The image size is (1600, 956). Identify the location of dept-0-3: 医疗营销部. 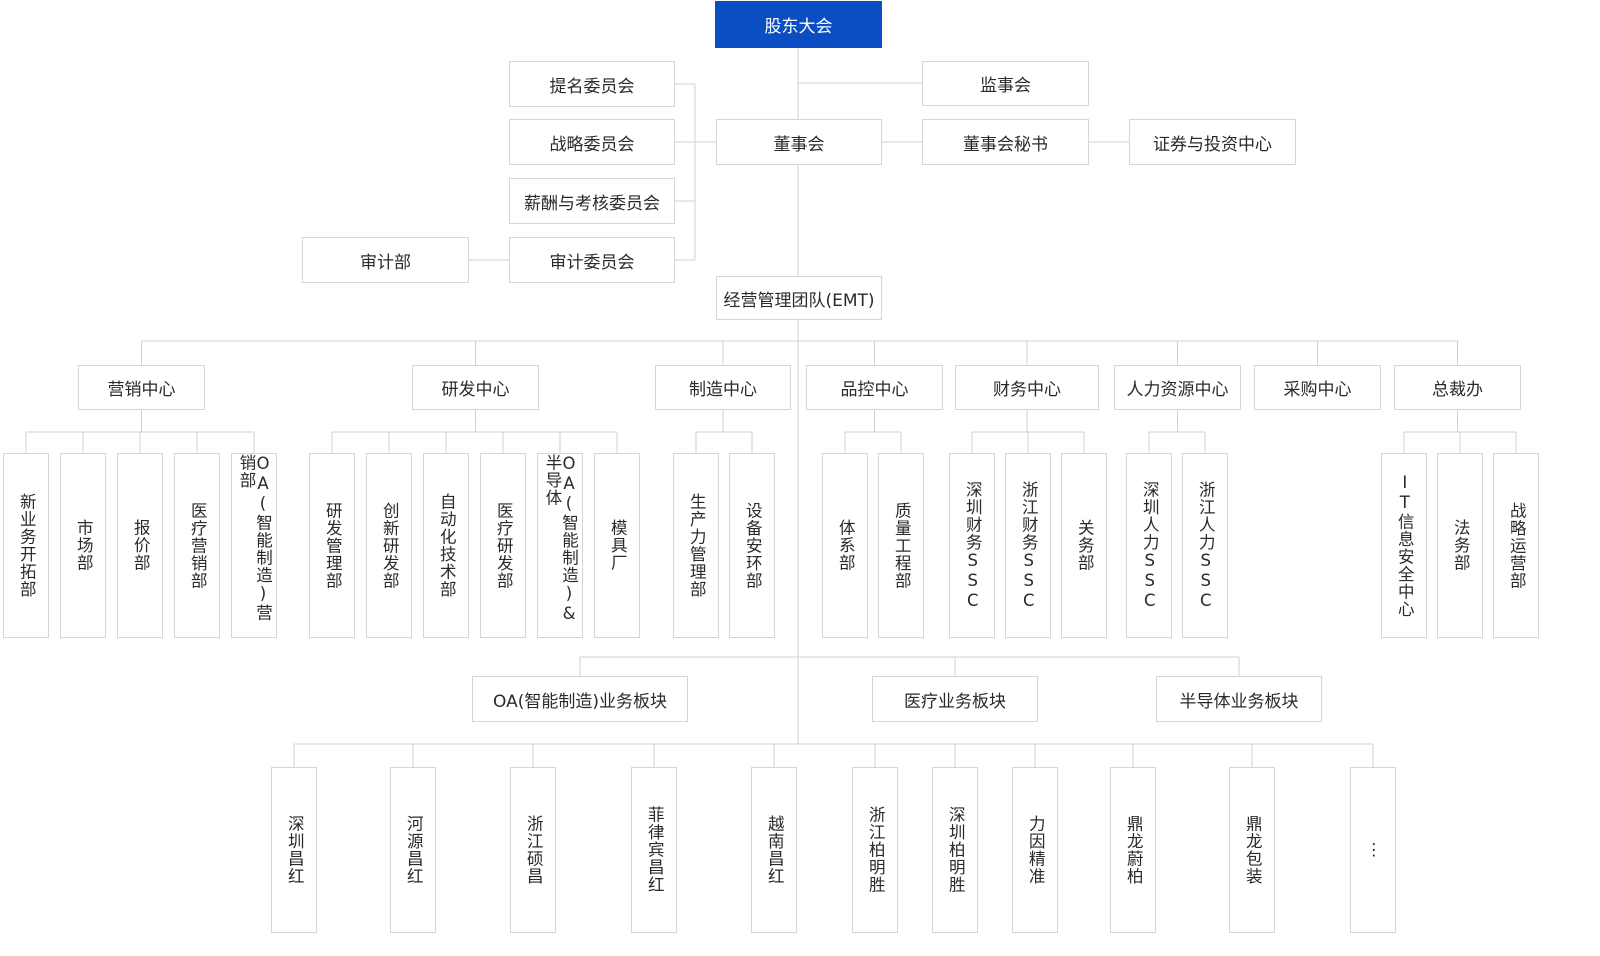
(197, 545).